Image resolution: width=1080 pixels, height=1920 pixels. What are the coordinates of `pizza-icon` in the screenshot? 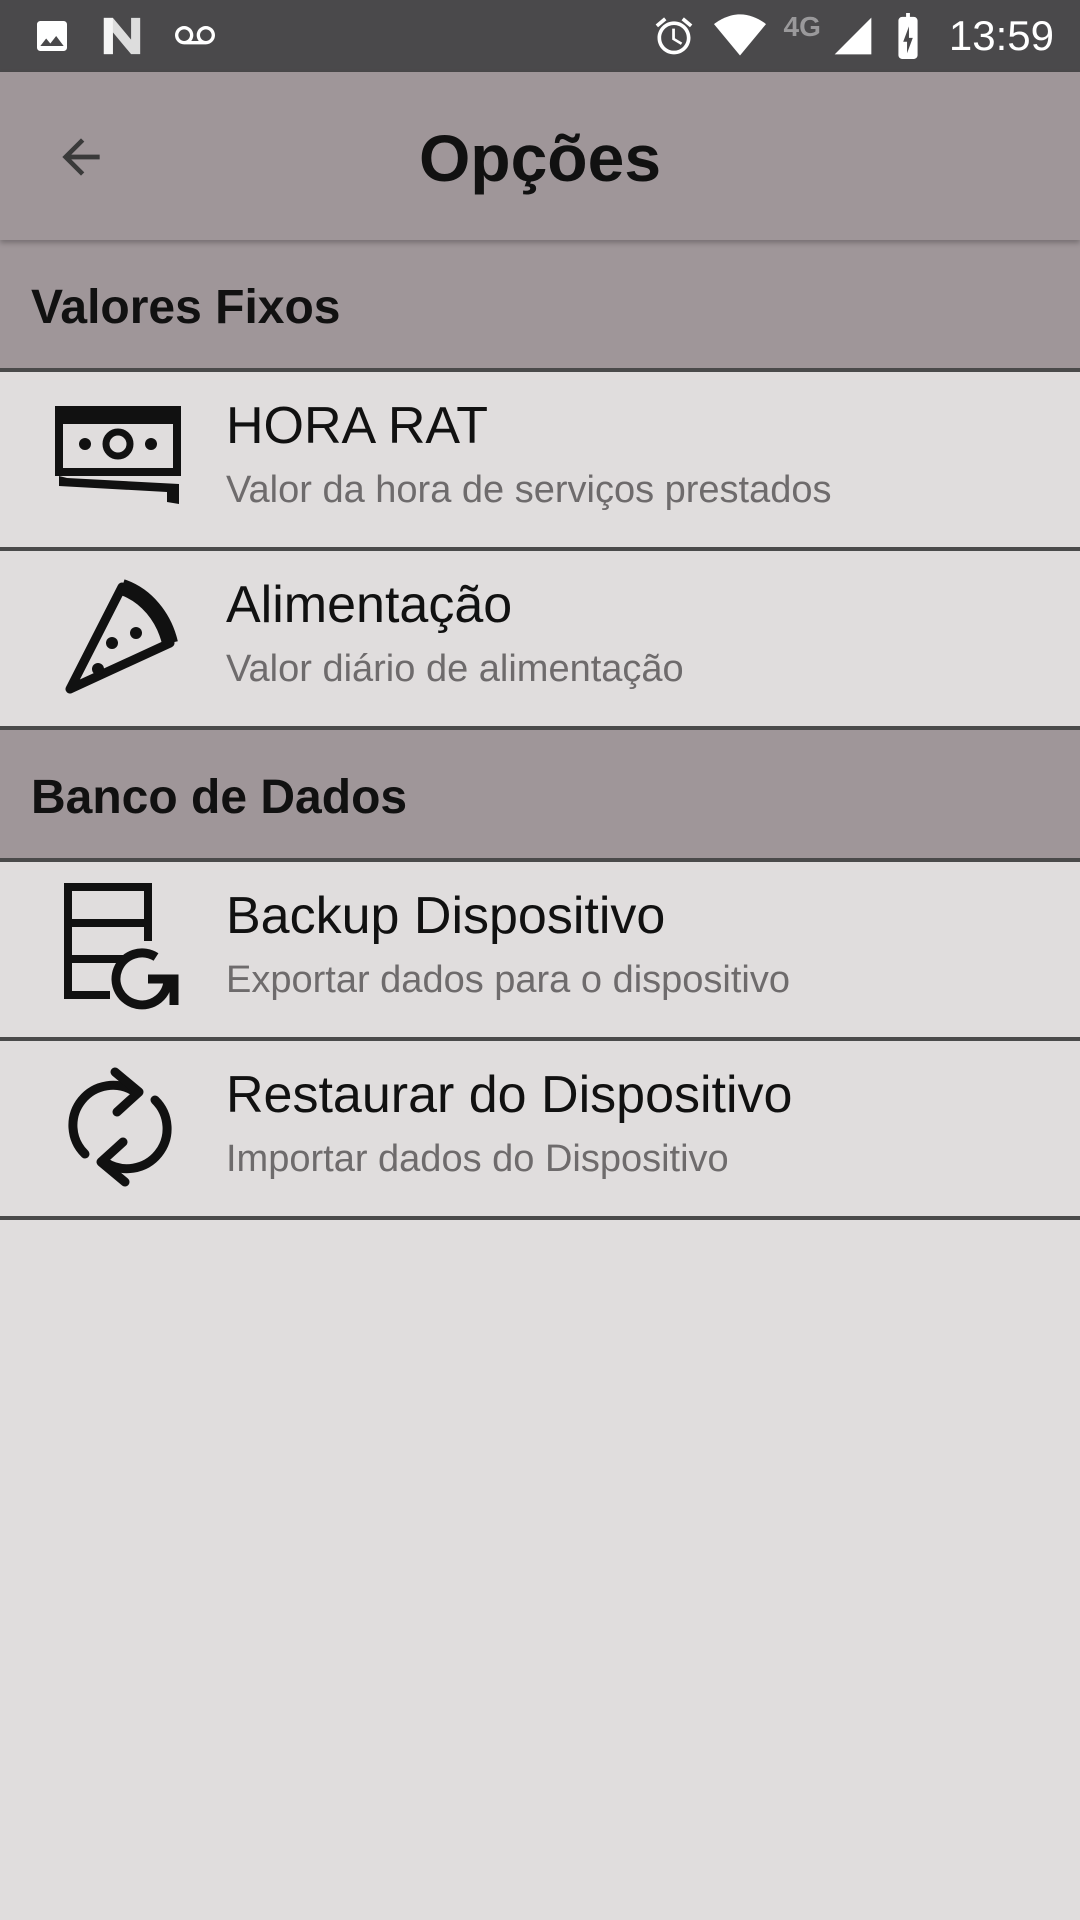 It's located at (120, 637).